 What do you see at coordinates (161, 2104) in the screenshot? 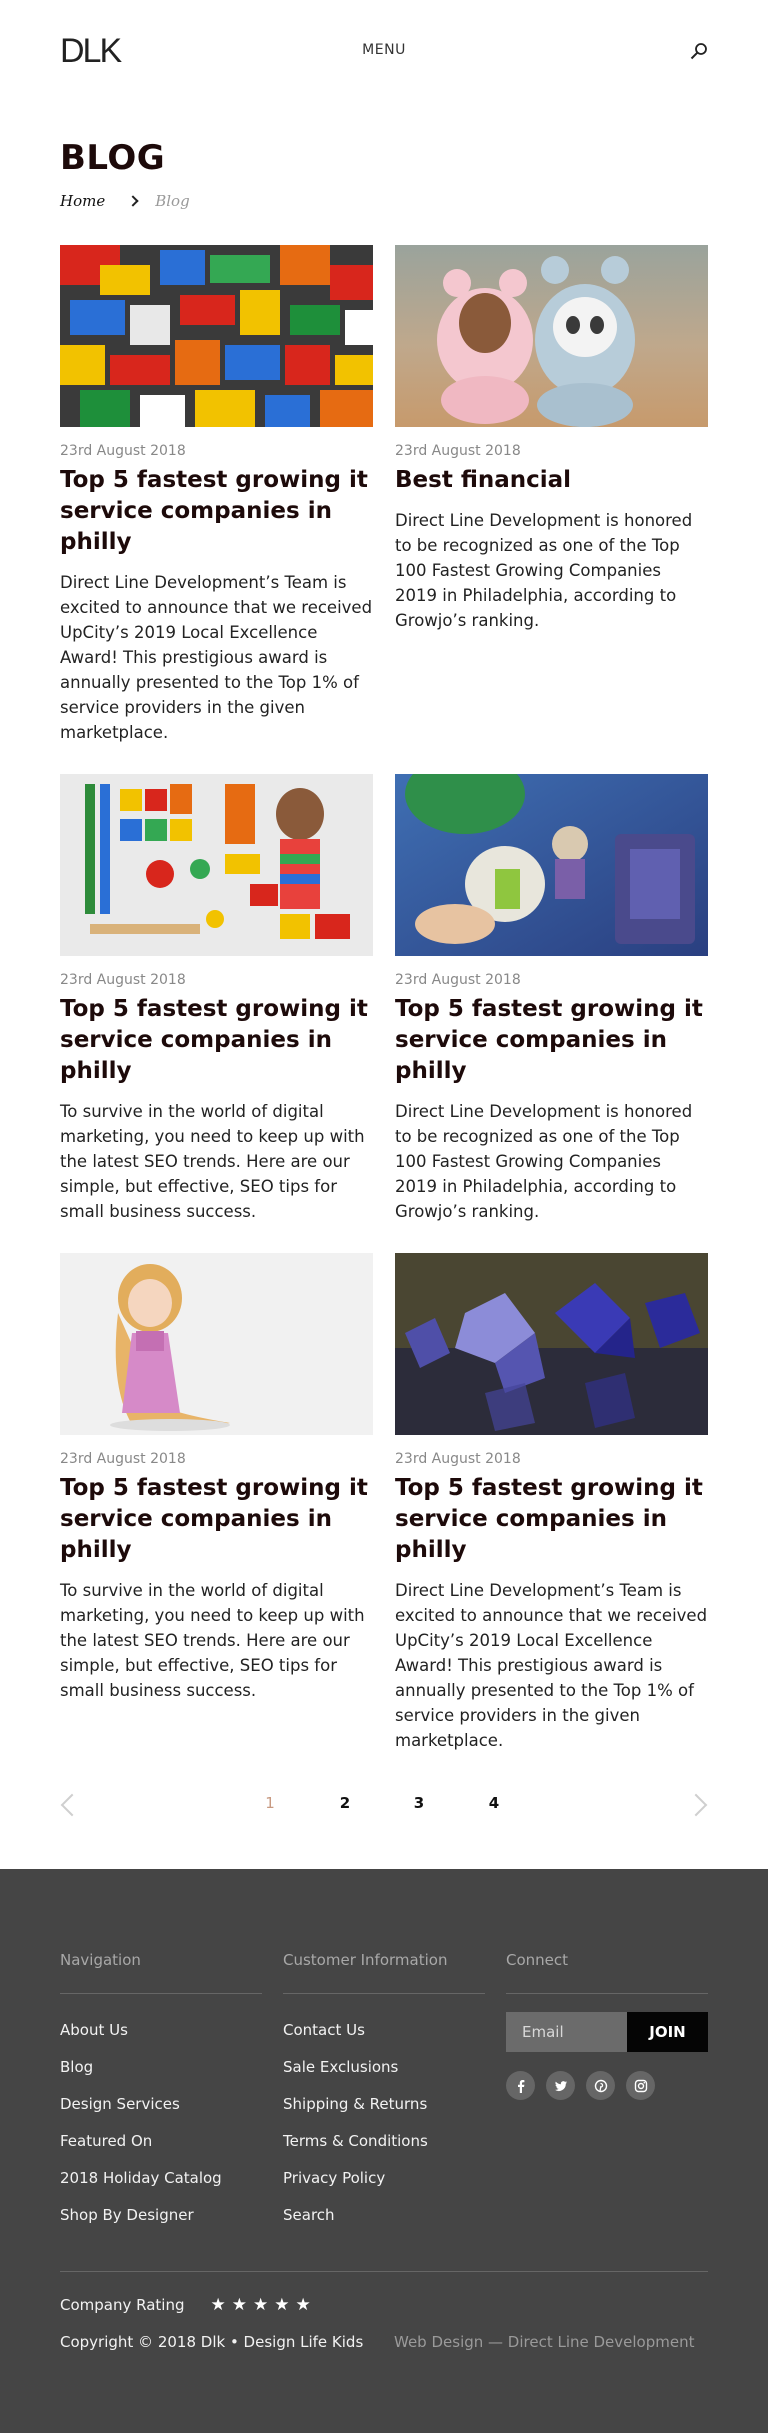
I see `footer-link-design-services: Design Services` at bounding box center [161, 2104].